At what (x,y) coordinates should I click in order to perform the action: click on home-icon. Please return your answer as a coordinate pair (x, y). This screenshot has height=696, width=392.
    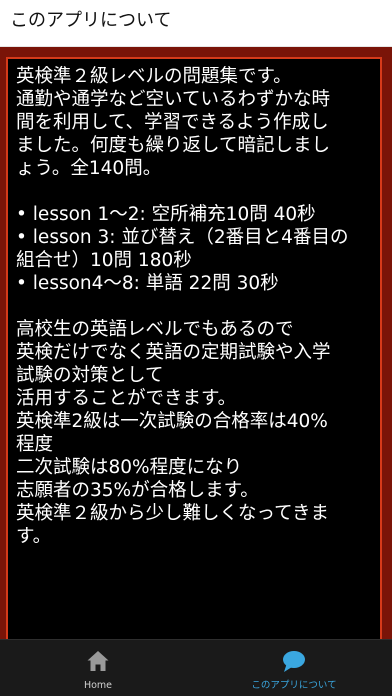
    Looking at the image, I should click on (98, 661).